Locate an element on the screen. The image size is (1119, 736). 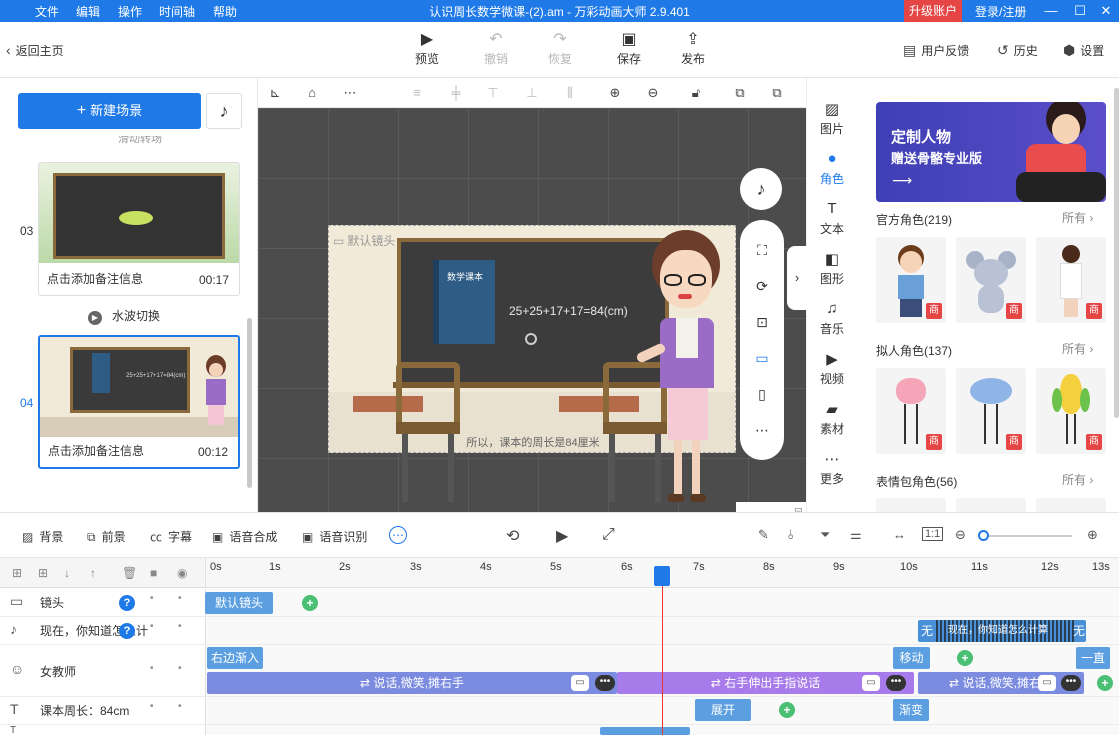
continuous-animation-block: 一直 is located at coordinates (1093, 658).